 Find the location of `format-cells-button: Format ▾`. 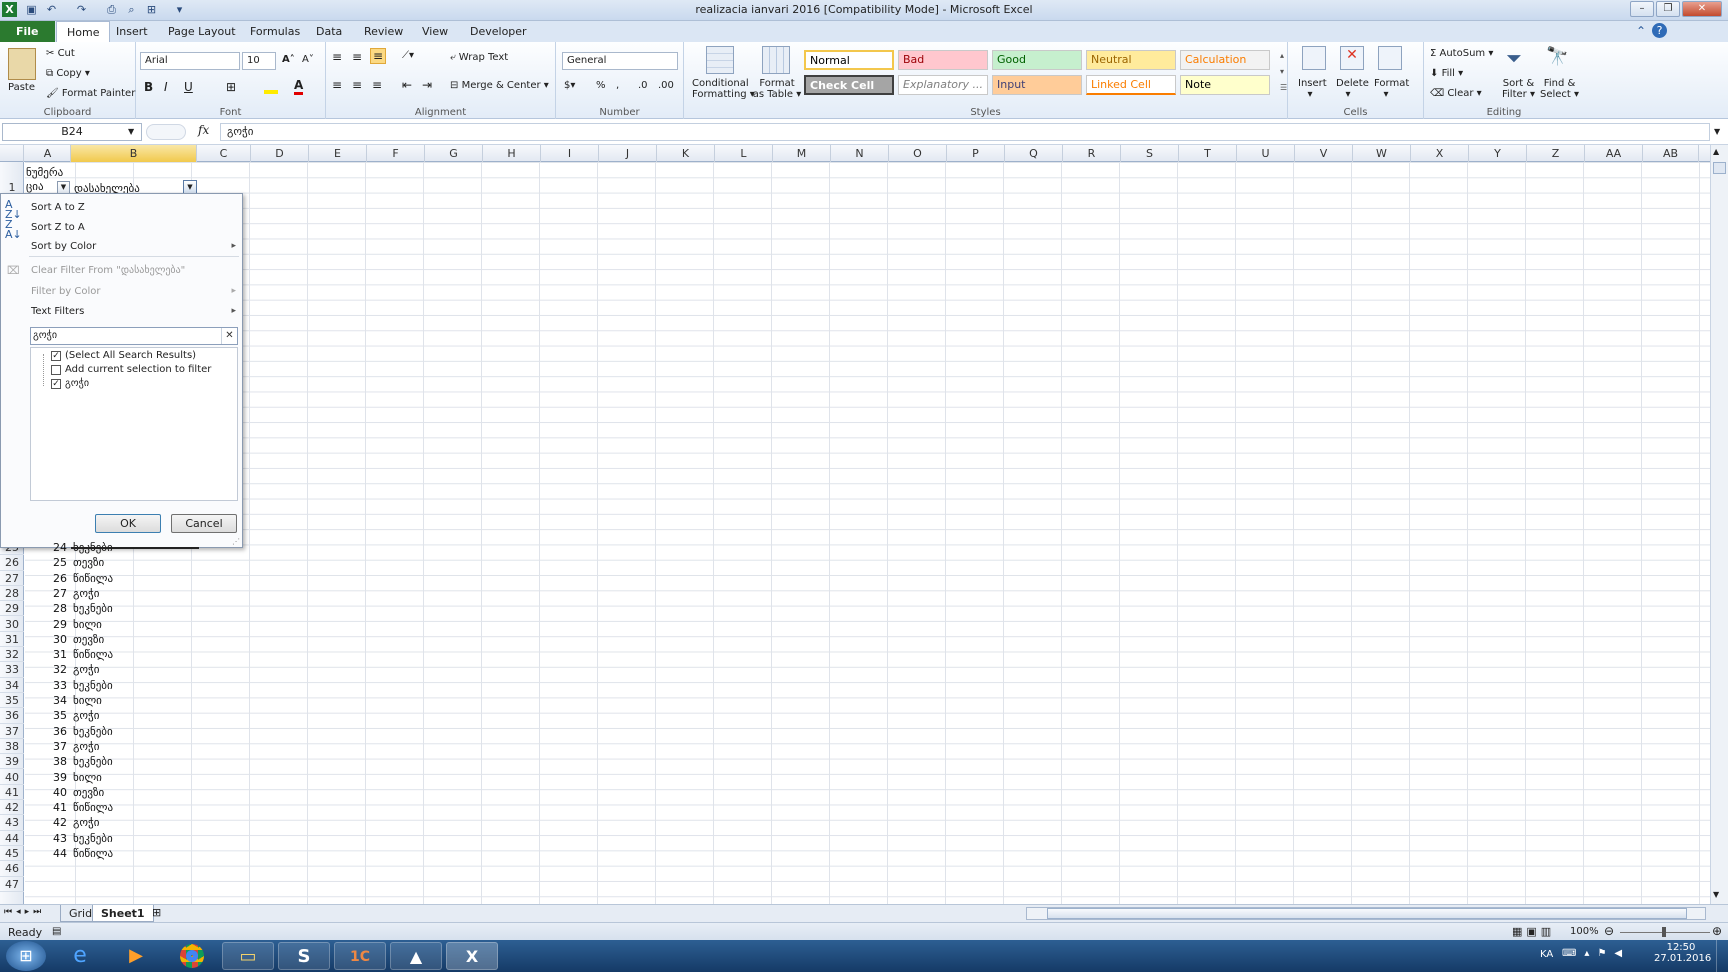

format-cells-button: Format ▾ is located at coordinates (1391, 89).